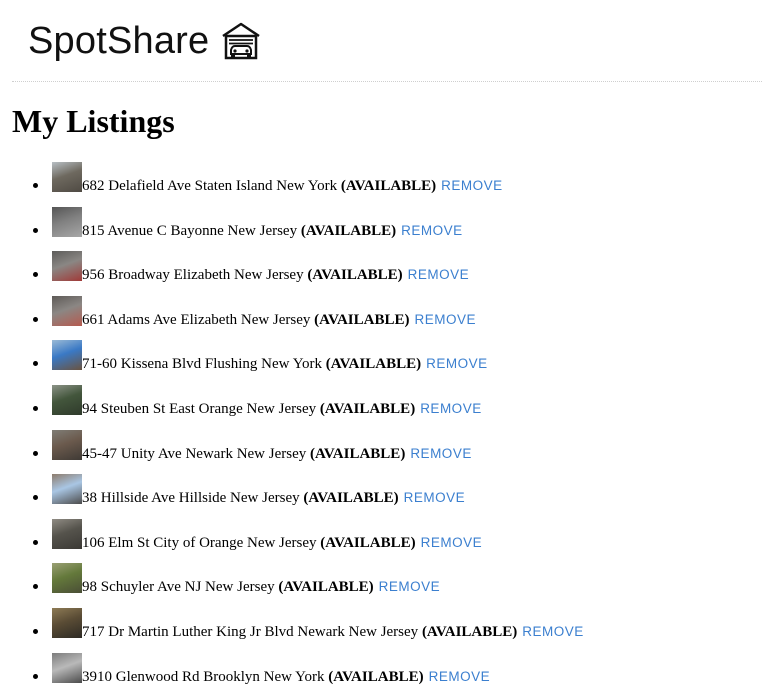 The image size is (762, 695). Describe the element at coordinates (210, 186) in the screenshot. I see `listing-address: 682 Delafield Ave Staten Island New York` at that location.